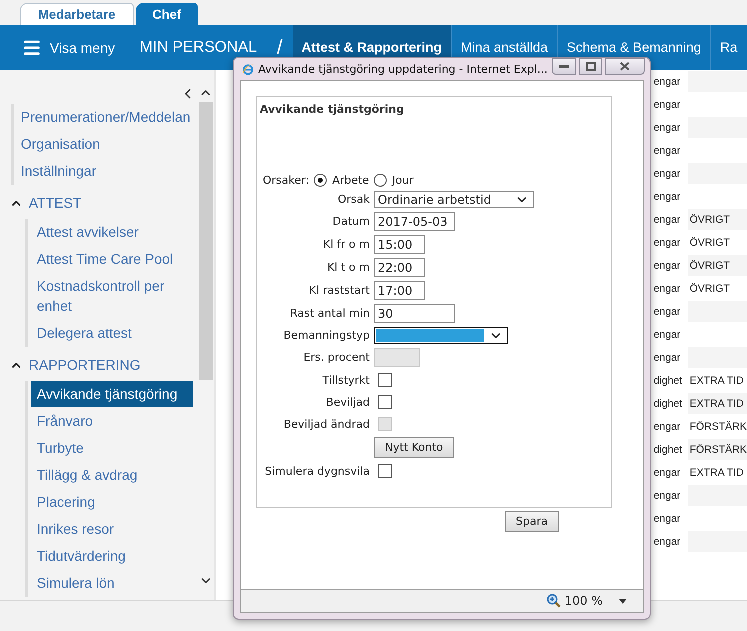 The width and height of the screenshot is (747, 631). What do you see at coordinates (329, 313) in the screenshot?
I see `field-label: Rast antal min` at bounding box center [329, 313].